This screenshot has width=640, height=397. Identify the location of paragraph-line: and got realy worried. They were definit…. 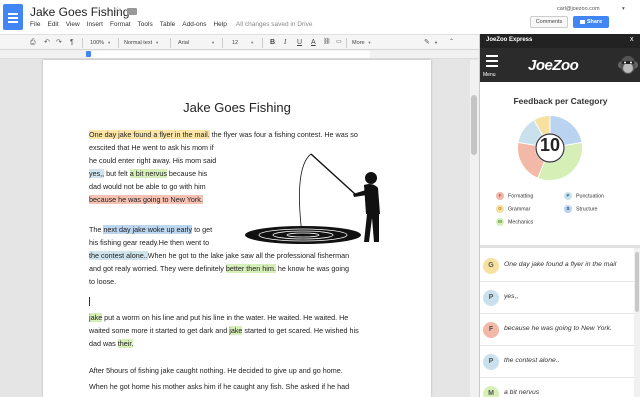
(219, 268).